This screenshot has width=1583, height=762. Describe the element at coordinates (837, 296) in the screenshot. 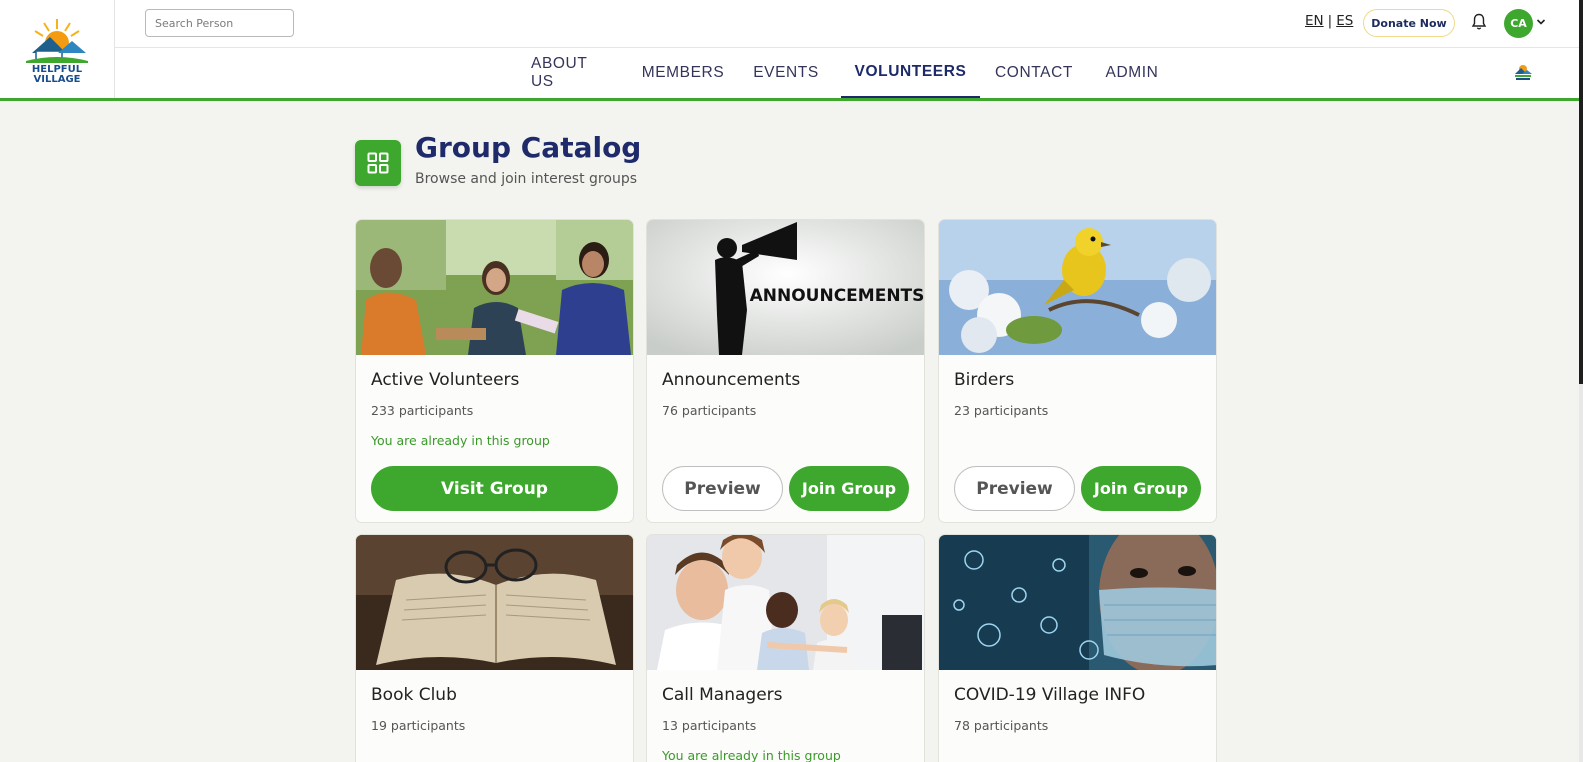

I see `svg-text: ANNOUNCEMENTS` at that location.